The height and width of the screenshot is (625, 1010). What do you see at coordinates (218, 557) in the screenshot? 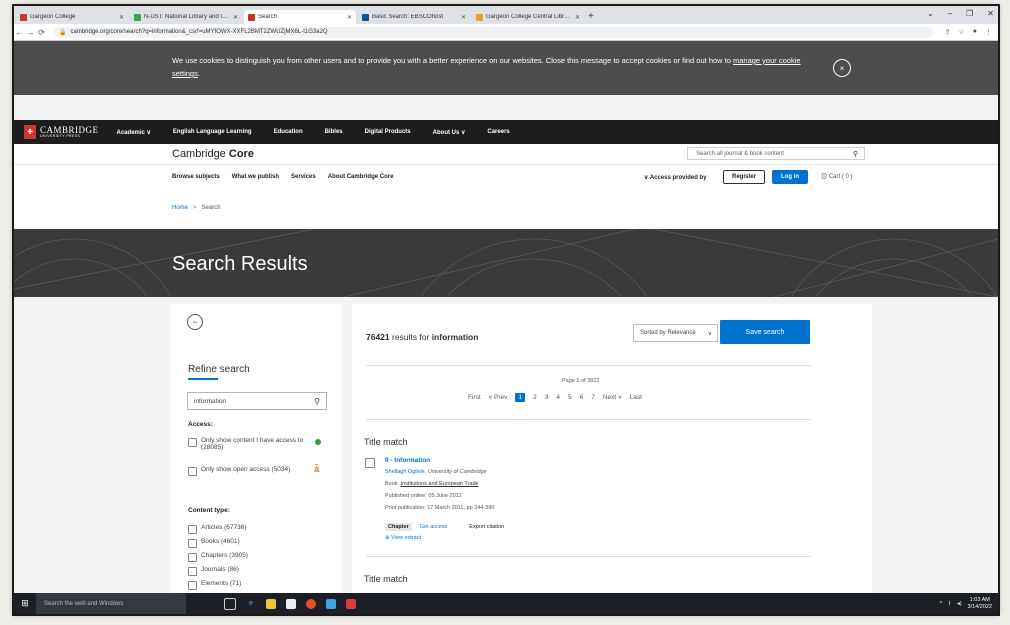
I see `content-type-chapters: Chapters (3905)` at bounding box center [218, 557].